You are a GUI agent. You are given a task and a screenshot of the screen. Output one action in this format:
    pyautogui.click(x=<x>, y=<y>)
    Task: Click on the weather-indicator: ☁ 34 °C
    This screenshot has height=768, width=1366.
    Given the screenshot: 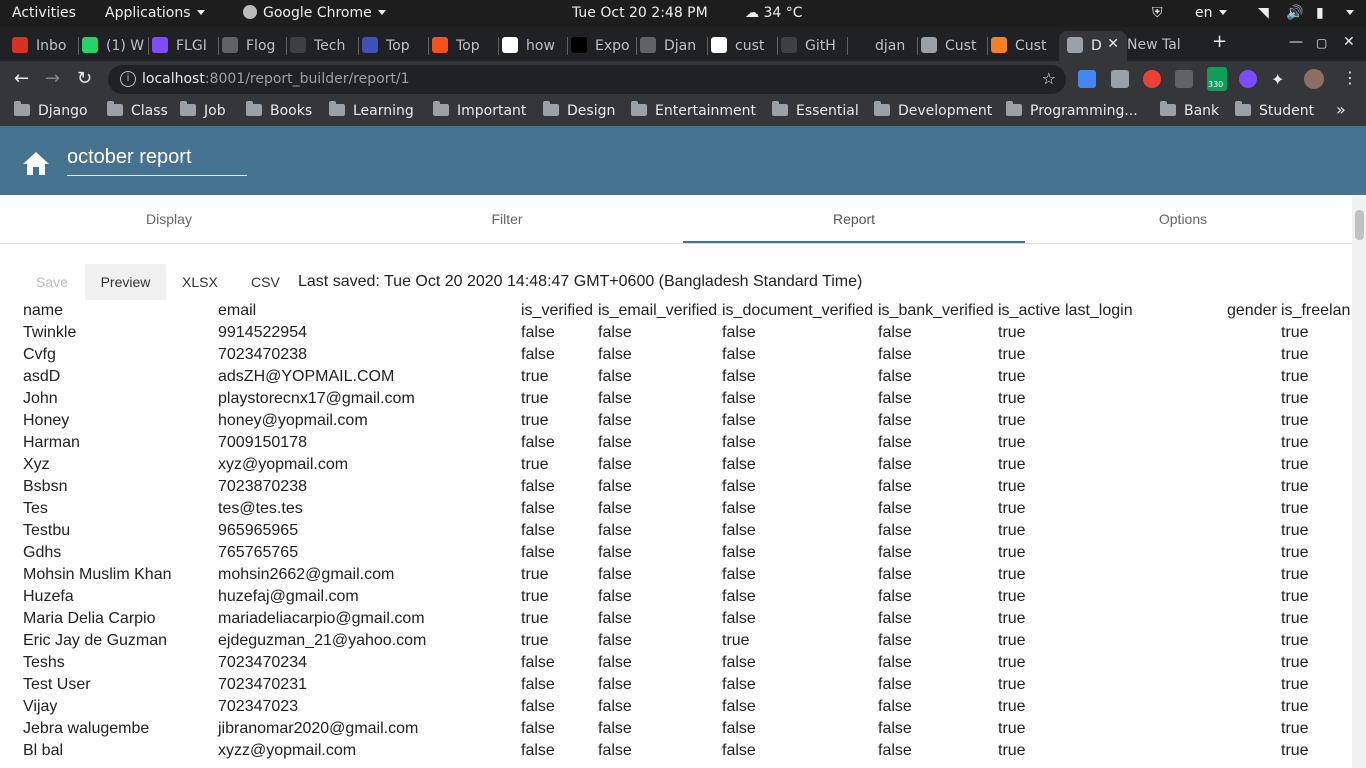 What is the action you would take?
    pyautogui.click(x=774, y=13)
    